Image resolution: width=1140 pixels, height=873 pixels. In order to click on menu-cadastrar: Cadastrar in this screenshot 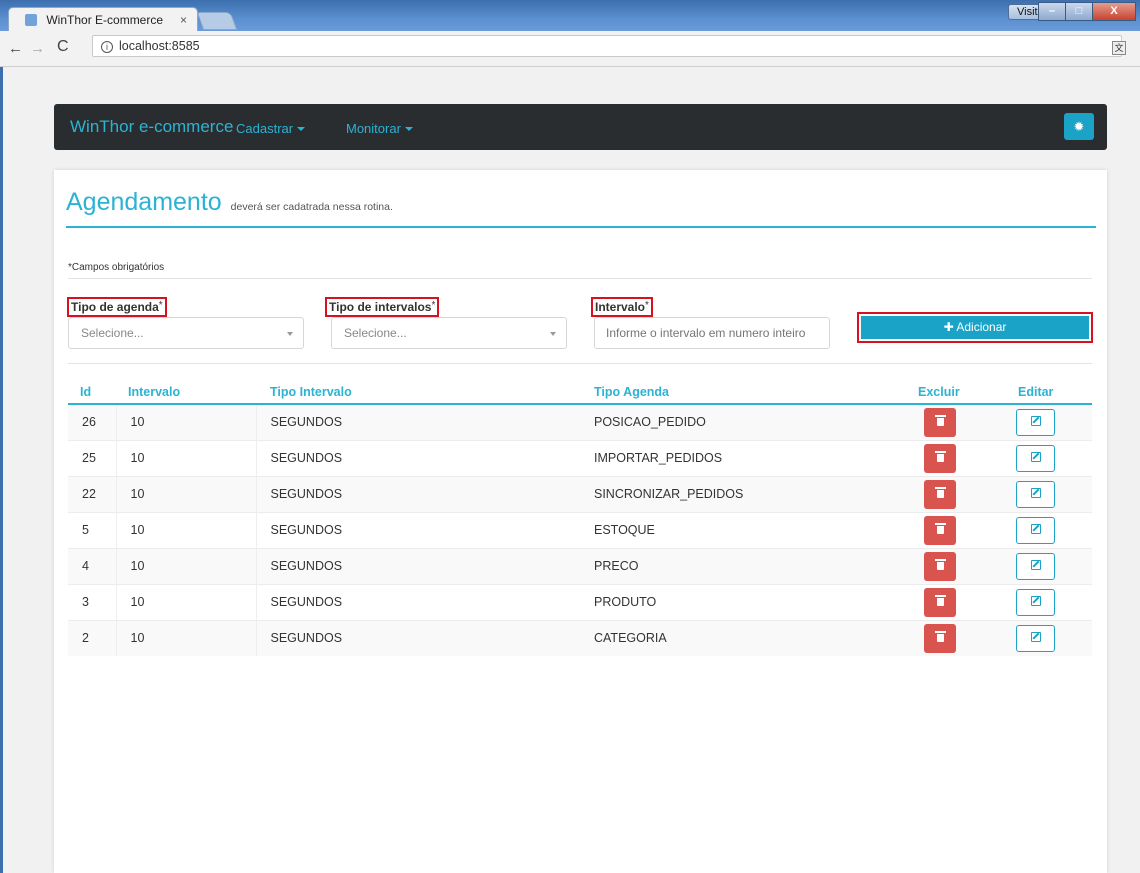, I will do `click(271, 128)`.